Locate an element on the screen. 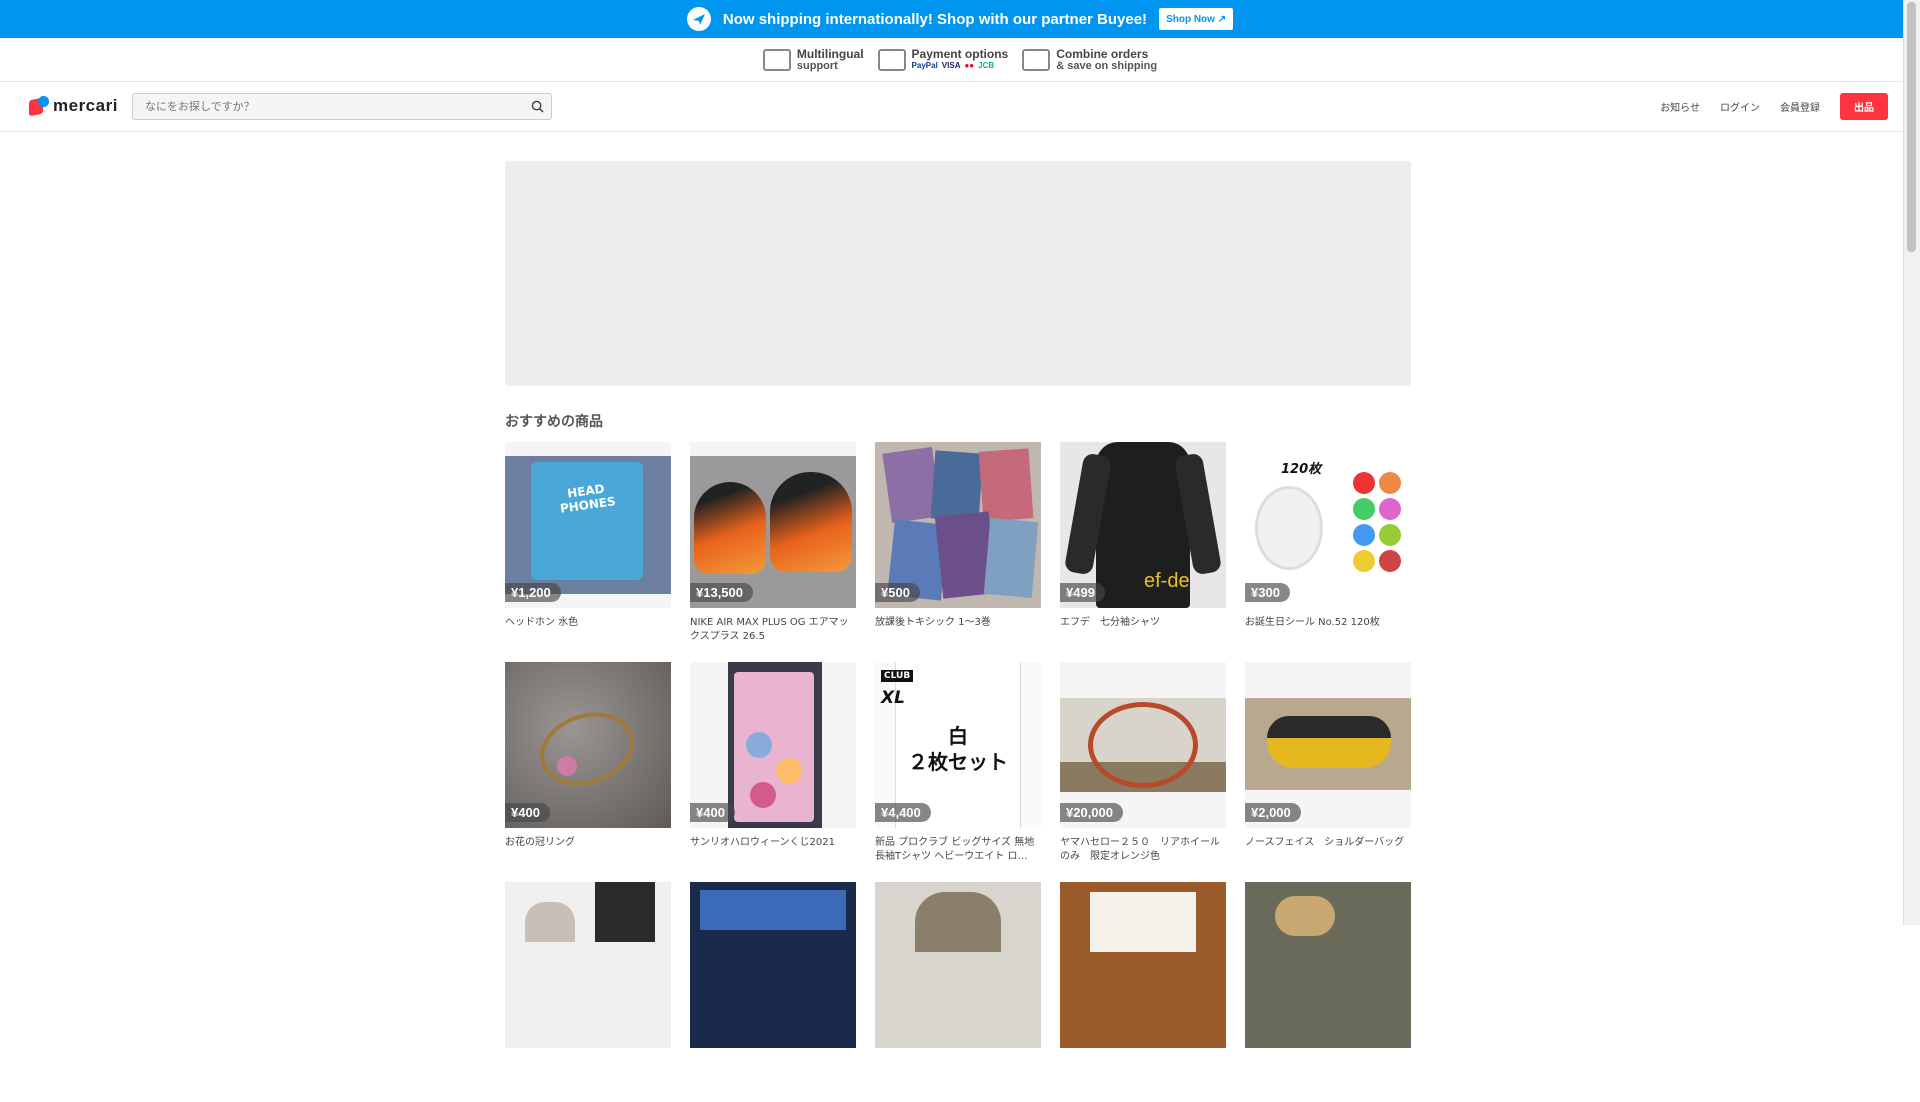 This screenshot has height=1102, width=1920. product-thumbnail: ef-de ¥499 is located at coordinates (1143, 525).